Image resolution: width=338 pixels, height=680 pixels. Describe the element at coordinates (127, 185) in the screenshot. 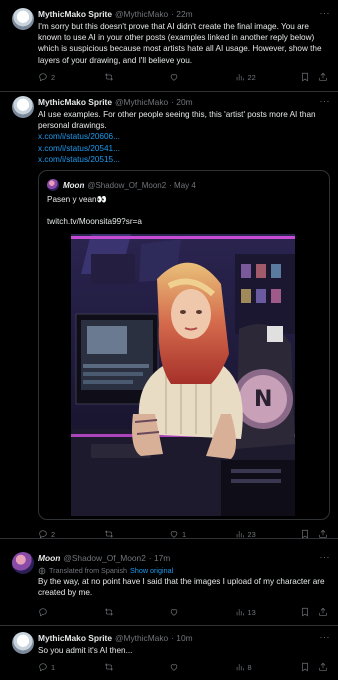

I see `quote-author-handle: @Shadow_Of_Moon2` at that location.